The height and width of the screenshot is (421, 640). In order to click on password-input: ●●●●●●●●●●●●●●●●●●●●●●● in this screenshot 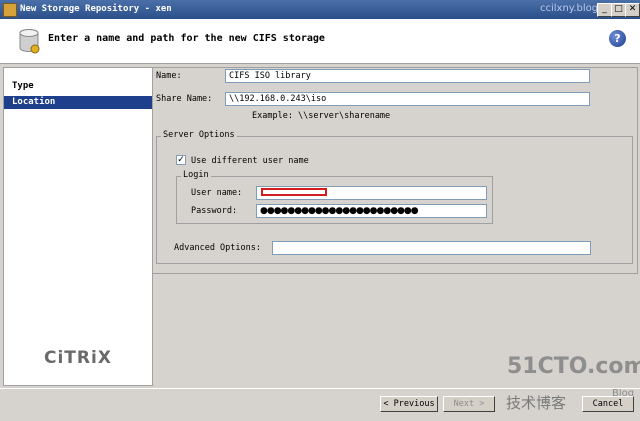, I will do `click(371, 211)`.